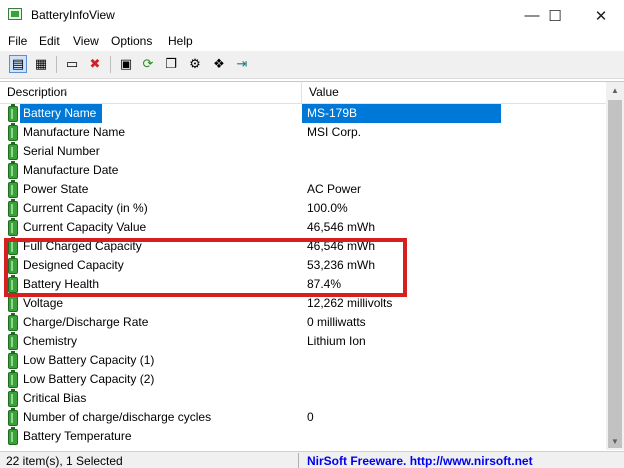  I want to click on row-description: Chemistry, so click(50, 341).